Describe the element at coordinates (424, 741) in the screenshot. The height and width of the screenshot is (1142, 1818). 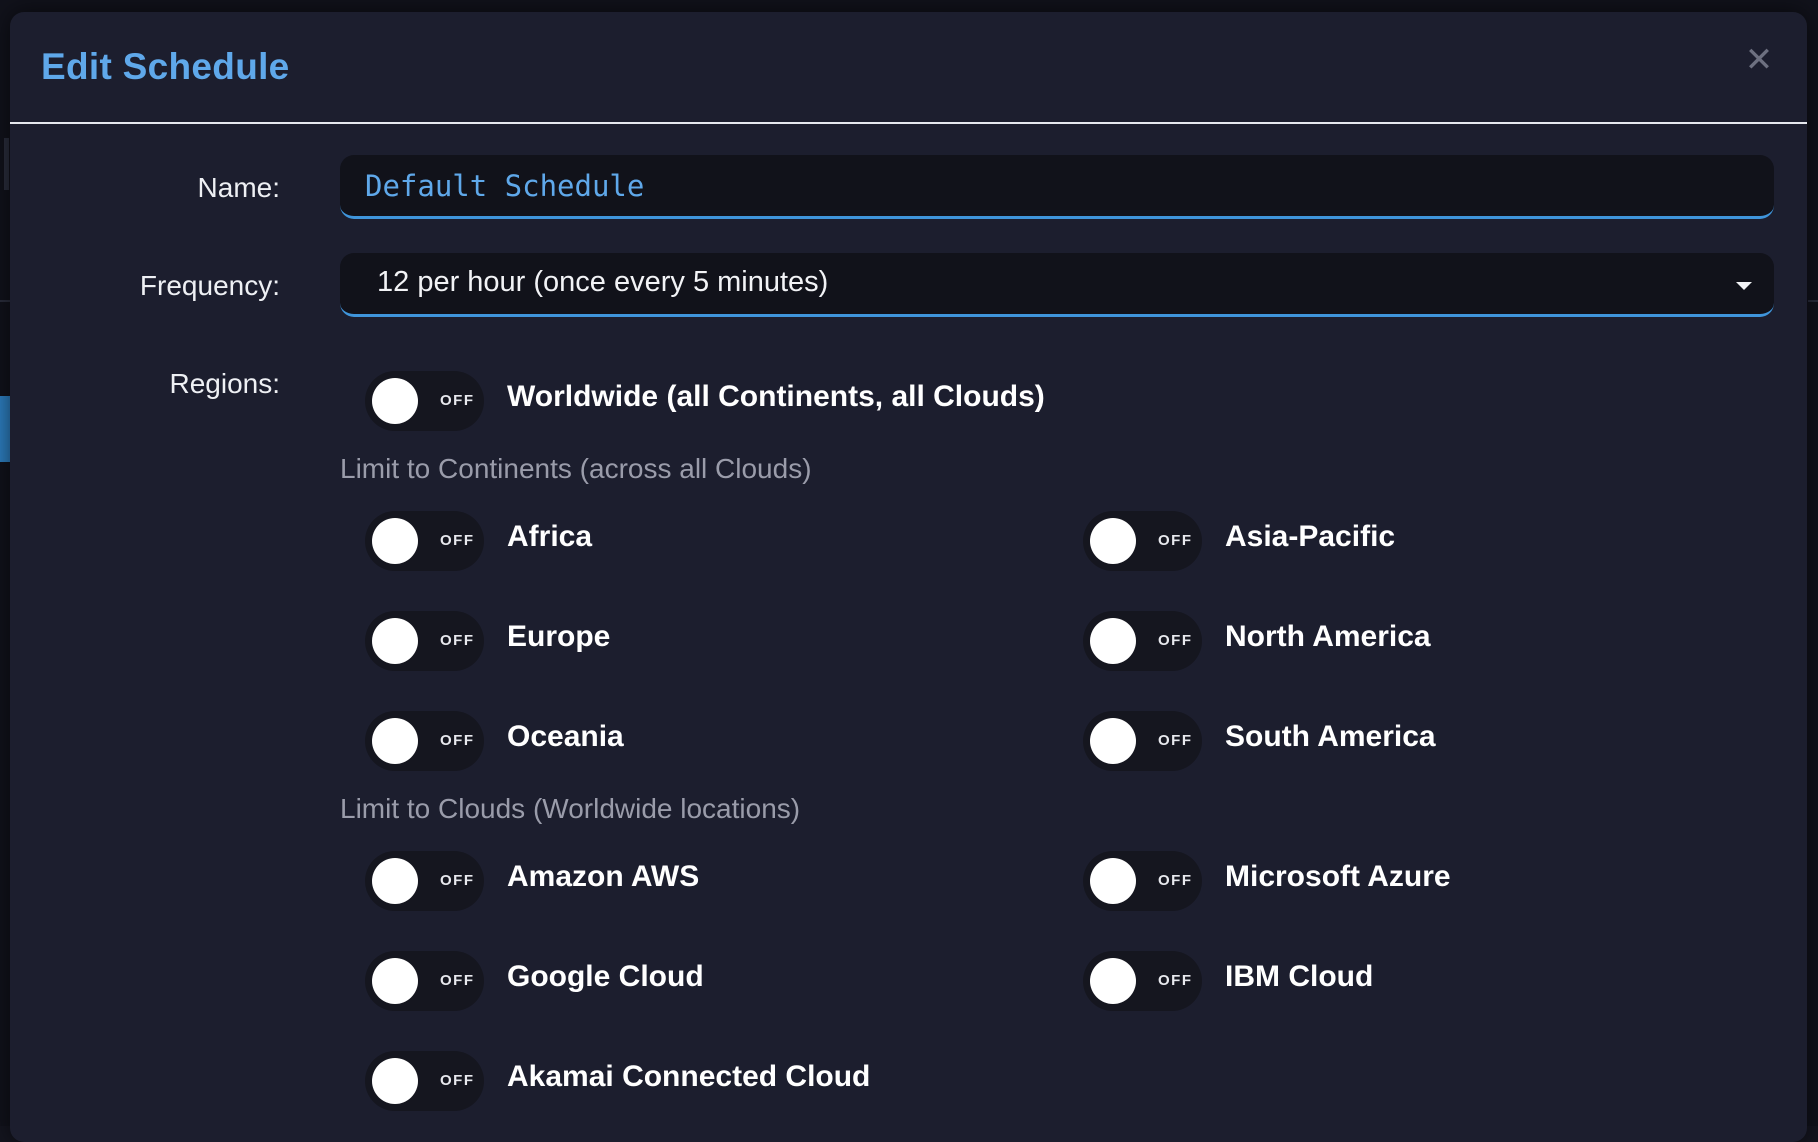
I see `toggle-oceania: OFF` at that location.